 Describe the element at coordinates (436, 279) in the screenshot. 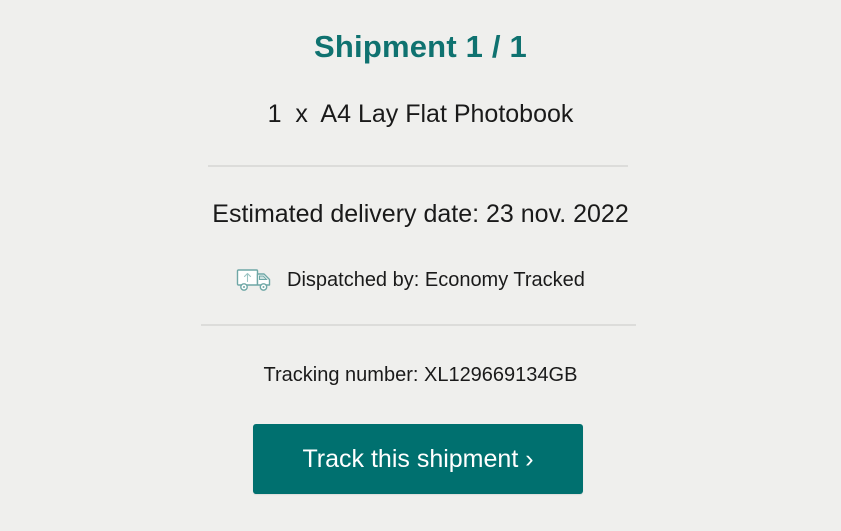

I see `dispatch-method: Dispatched by: Economy Tracked` at that location.